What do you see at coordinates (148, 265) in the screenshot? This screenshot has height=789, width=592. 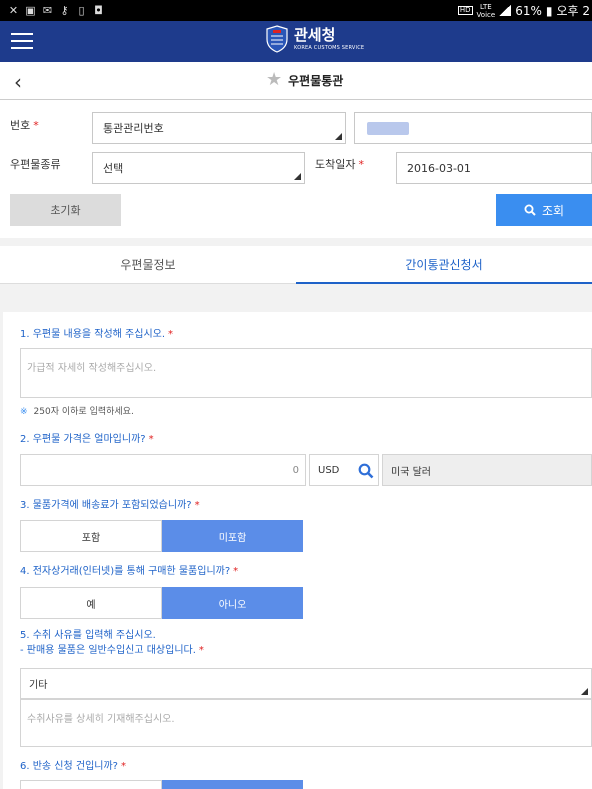 I see `tab-mail-info: 우편물정보` at bounding box center [148, 265].